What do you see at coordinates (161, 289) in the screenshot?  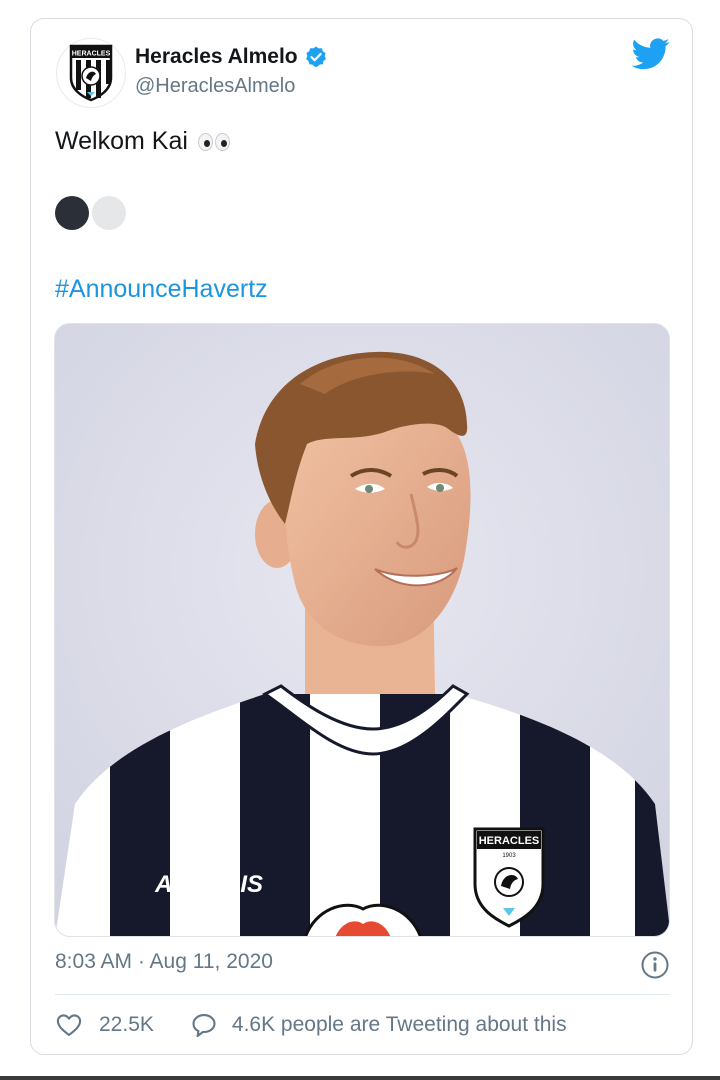 I see `hashtag-link: #AnnounceHavertz` at bounding box center [161, 289].